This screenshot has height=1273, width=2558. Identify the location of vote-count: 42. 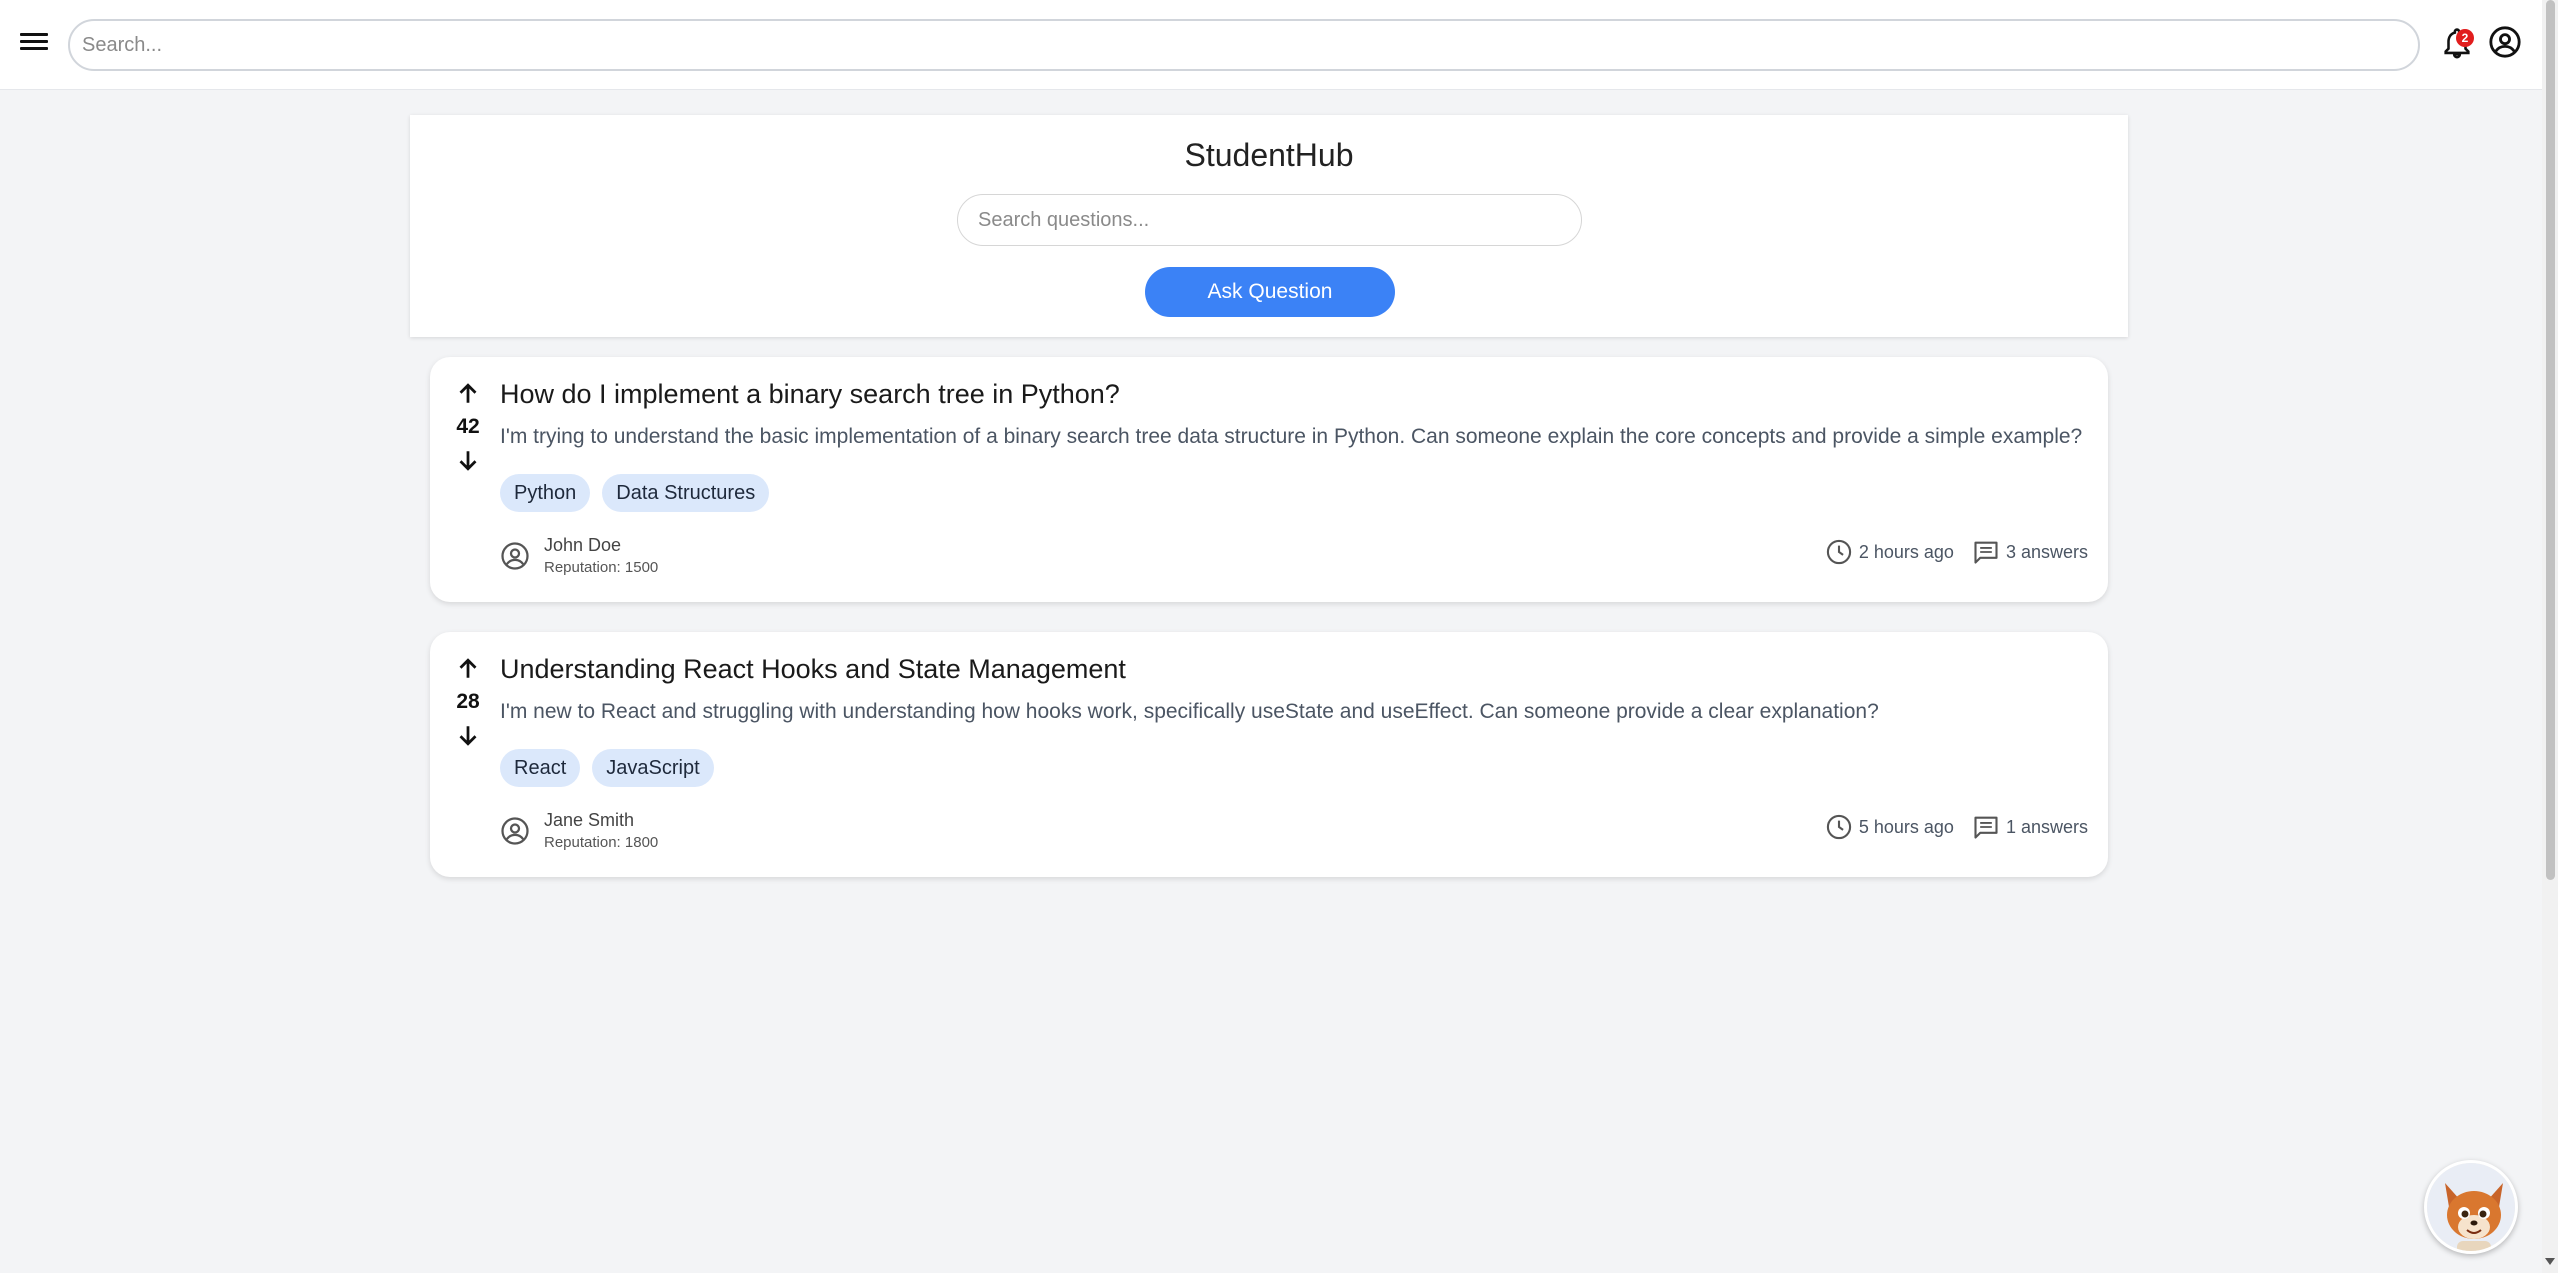
(468, 426).